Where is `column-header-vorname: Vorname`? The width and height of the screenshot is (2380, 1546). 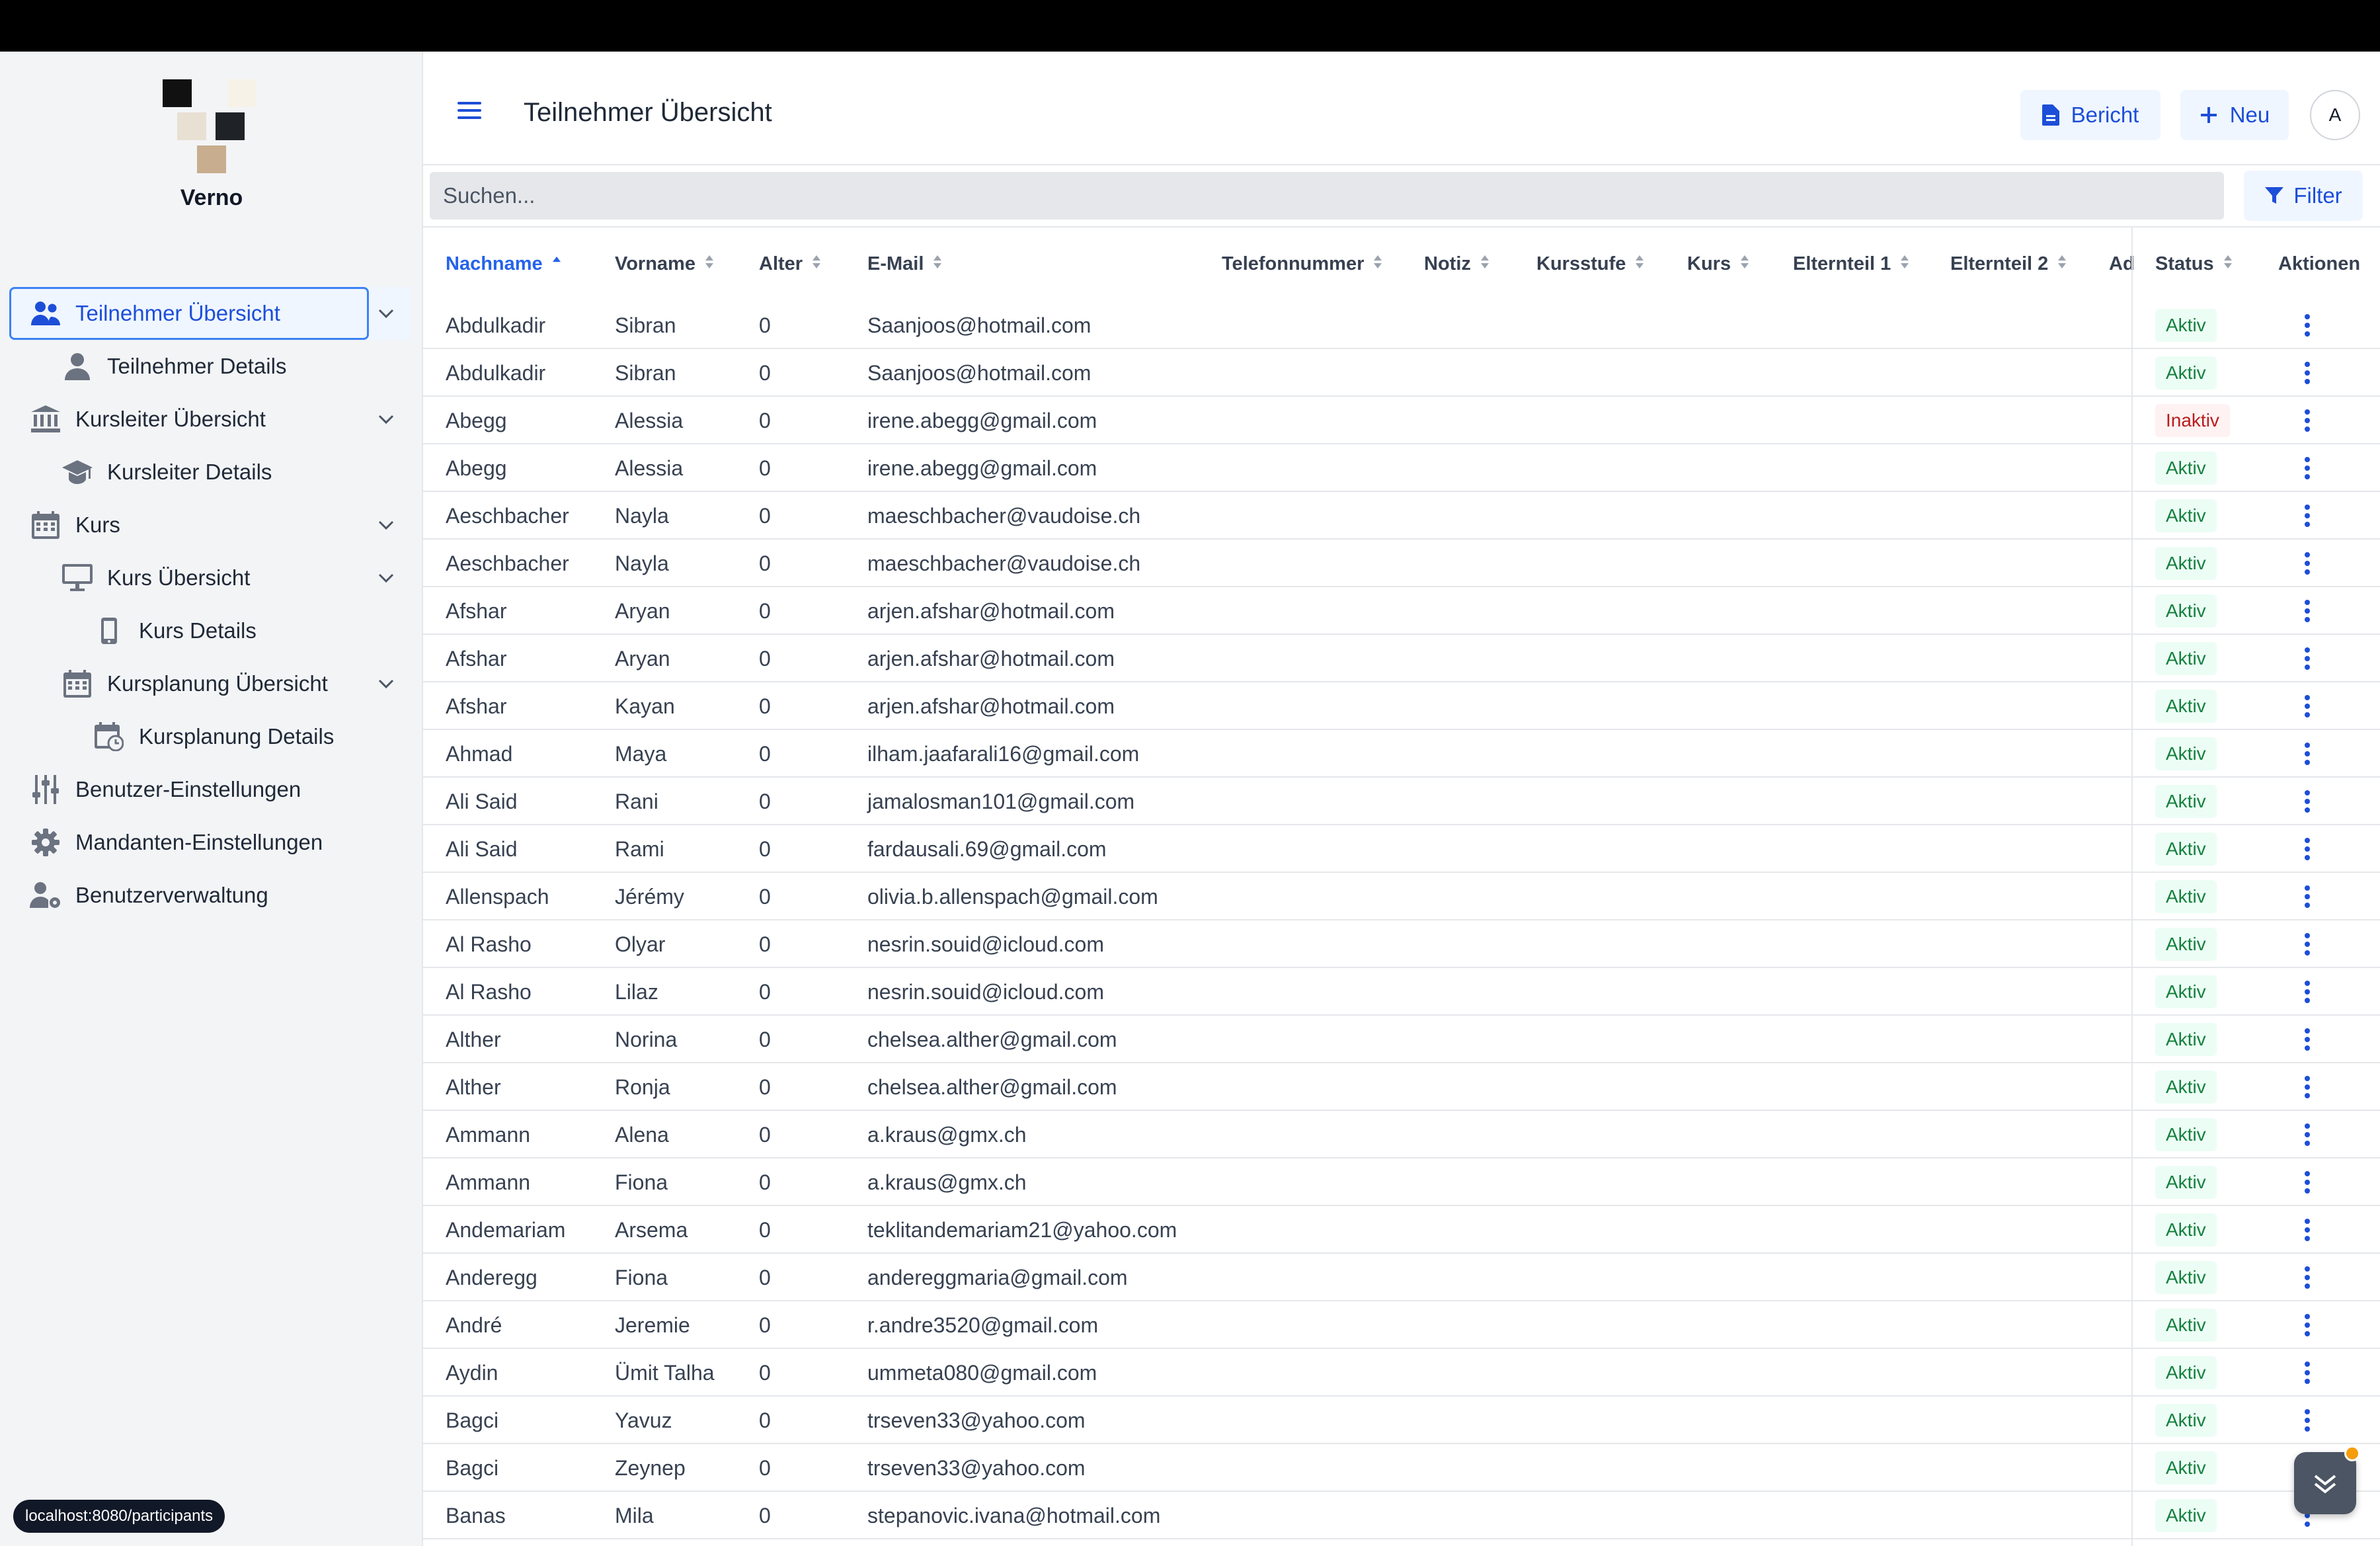 column-header-vorname: Vorname is located at coordinates (664, 263).